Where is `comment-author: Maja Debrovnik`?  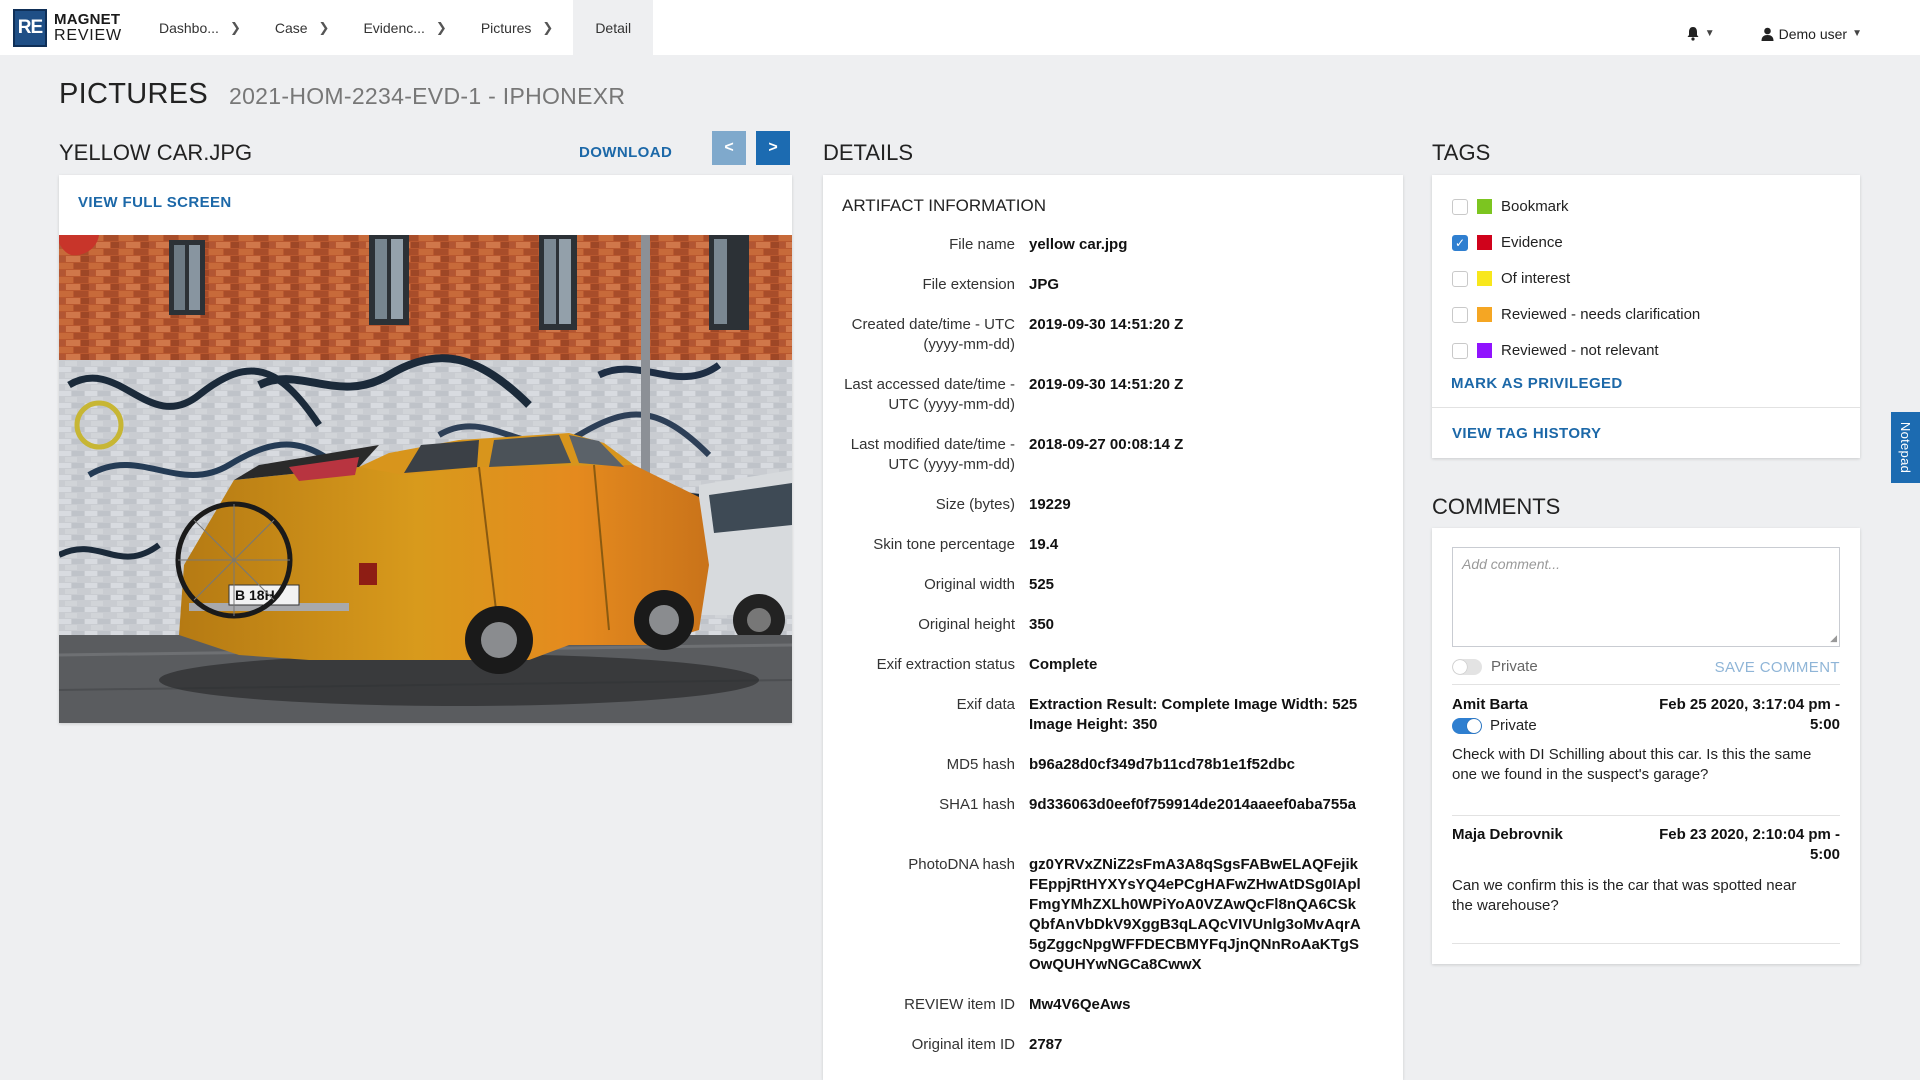
comment-author: Maja Debrovnik is located at coordinates (1507, 834).